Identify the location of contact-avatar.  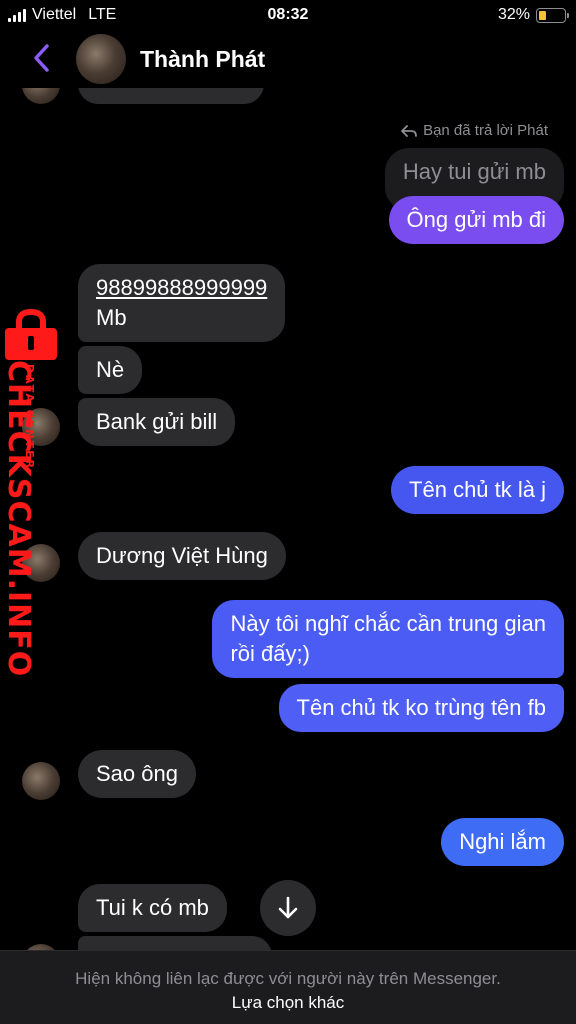
(101, 59).